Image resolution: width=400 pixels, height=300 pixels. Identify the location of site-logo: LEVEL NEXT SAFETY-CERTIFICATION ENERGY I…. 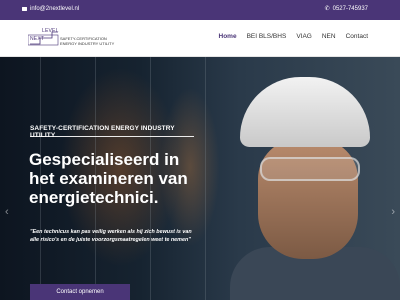
(75, 39).